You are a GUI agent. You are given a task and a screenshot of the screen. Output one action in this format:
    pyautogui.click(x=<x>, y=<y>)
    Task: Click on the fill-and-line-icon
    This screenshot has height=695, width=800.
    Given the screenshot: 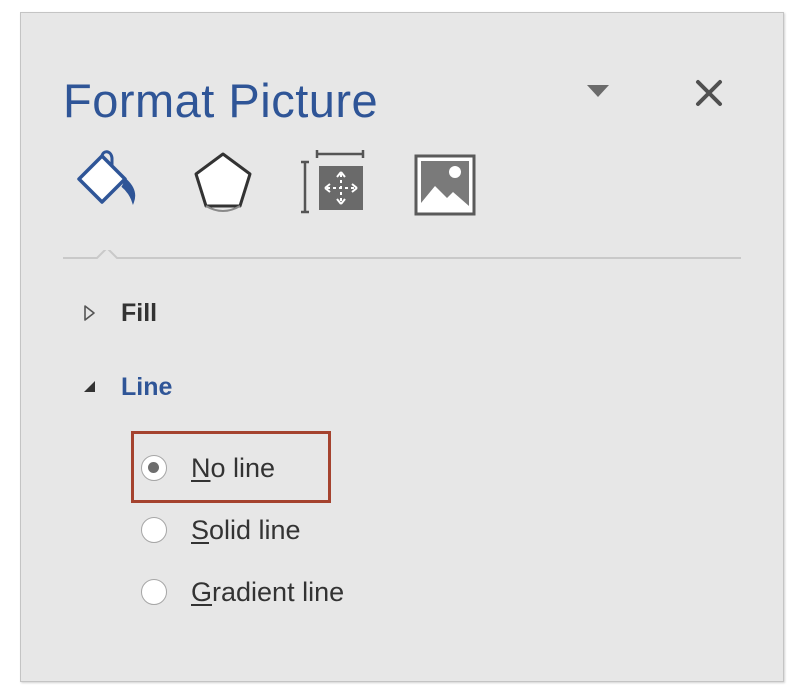 What is the action you would take?
    pyautogui.click(x=106, y=177)
    